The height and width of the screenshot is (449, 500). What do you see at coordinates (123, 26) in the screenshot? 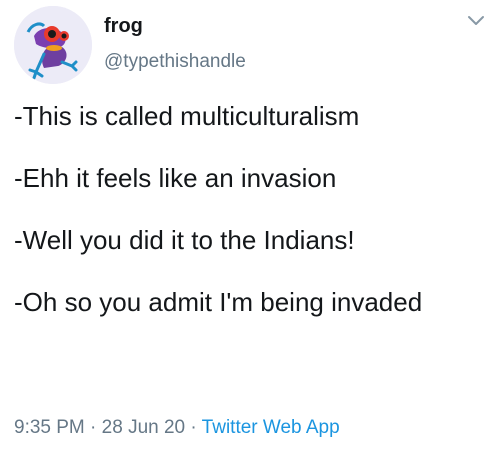
I see `display-name: frog` at bounding box center [123, 26].